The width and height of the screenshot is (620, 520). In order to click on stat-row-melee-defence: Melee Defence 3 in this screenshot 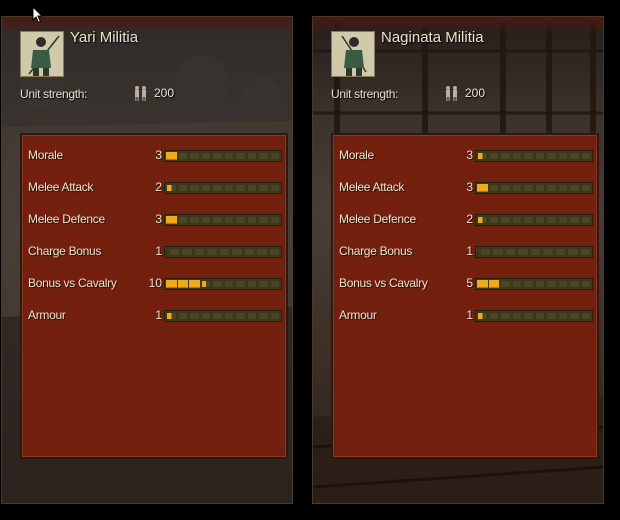, I will do `click(156, 220)`.